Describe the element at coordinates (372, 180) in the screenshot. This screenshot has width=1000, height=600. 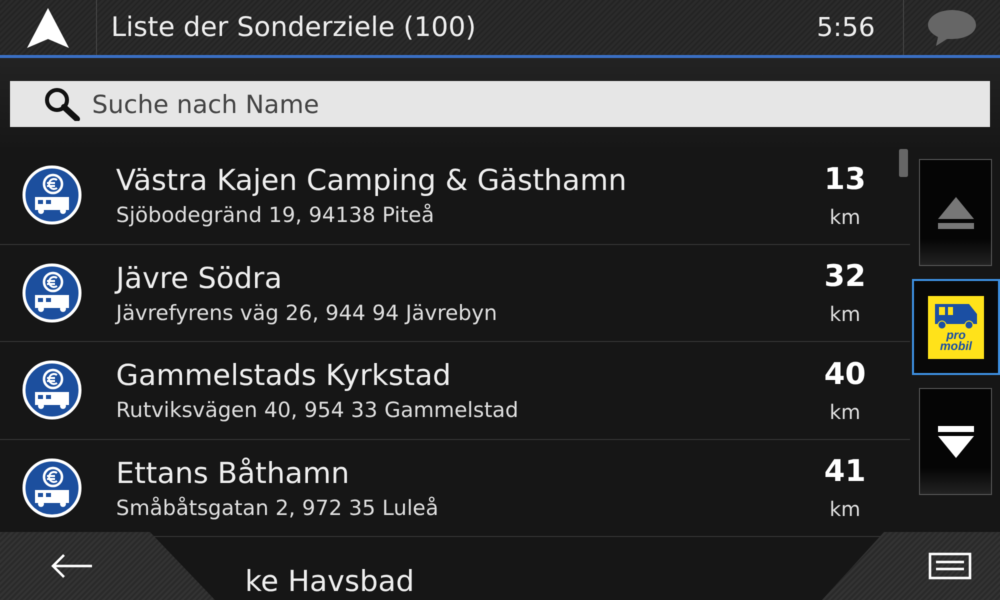
I see `place-name: Västra Kajen Camping & Gästhamn` at that location.